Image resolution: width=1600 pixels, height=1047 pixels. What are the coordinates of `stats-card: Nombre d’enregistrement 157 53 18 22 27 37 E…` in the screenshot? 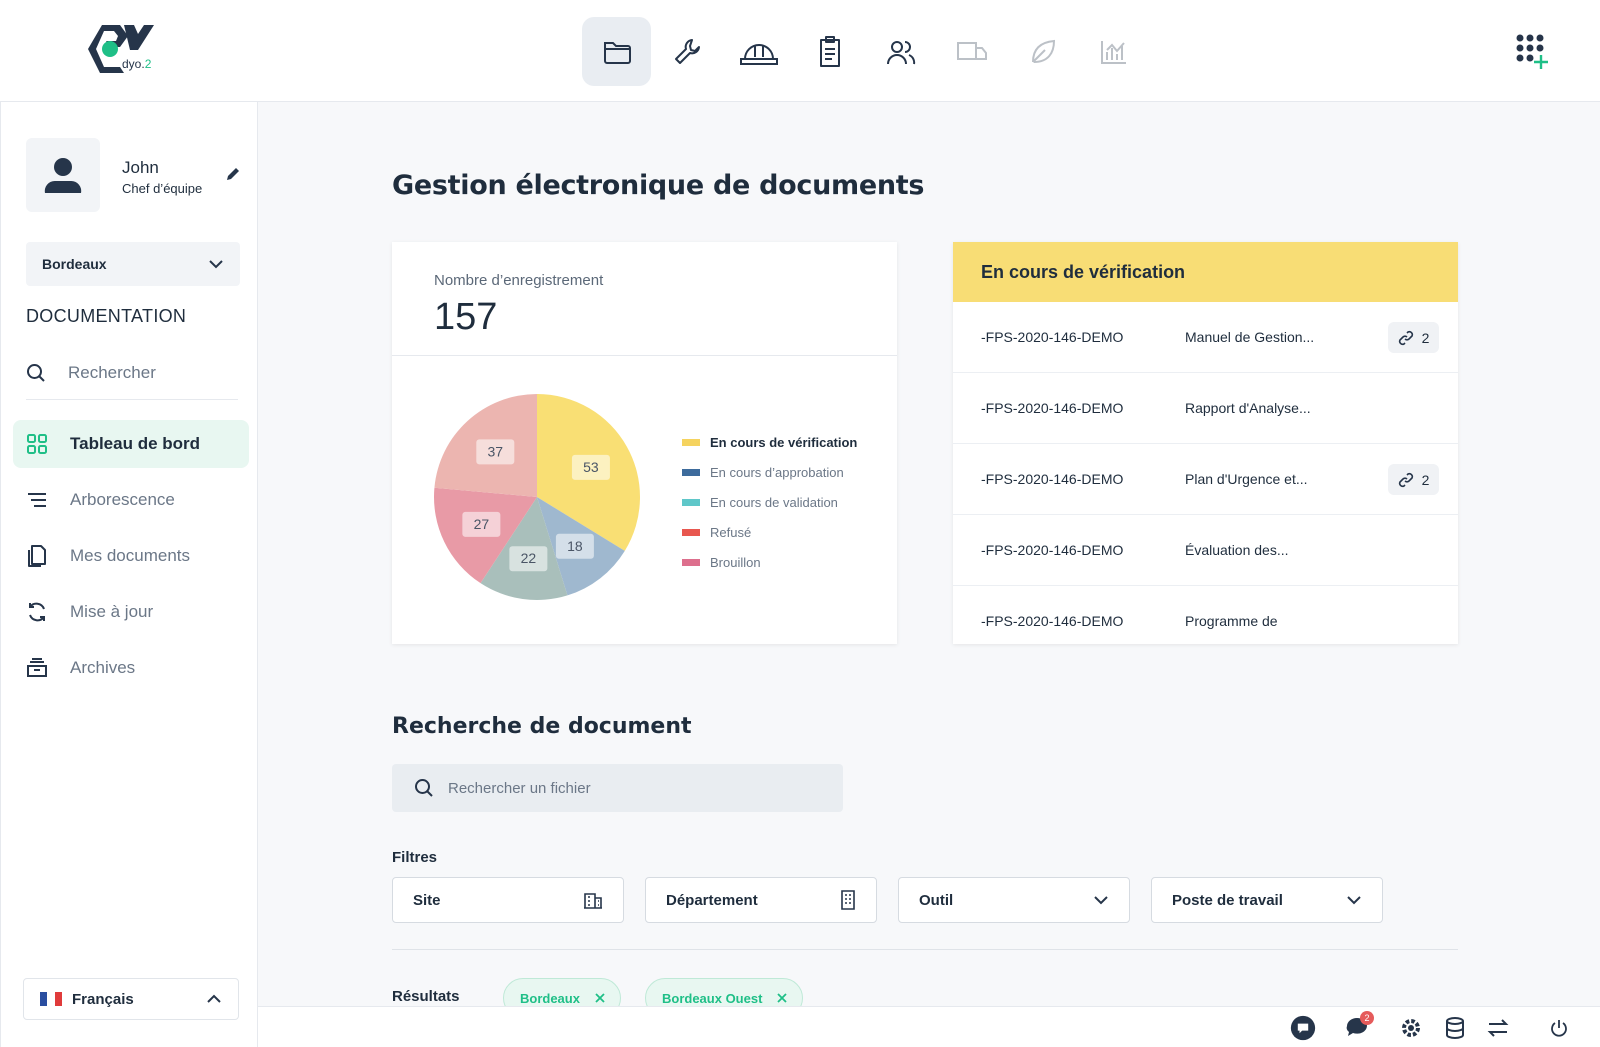 It's located at (644, 443).